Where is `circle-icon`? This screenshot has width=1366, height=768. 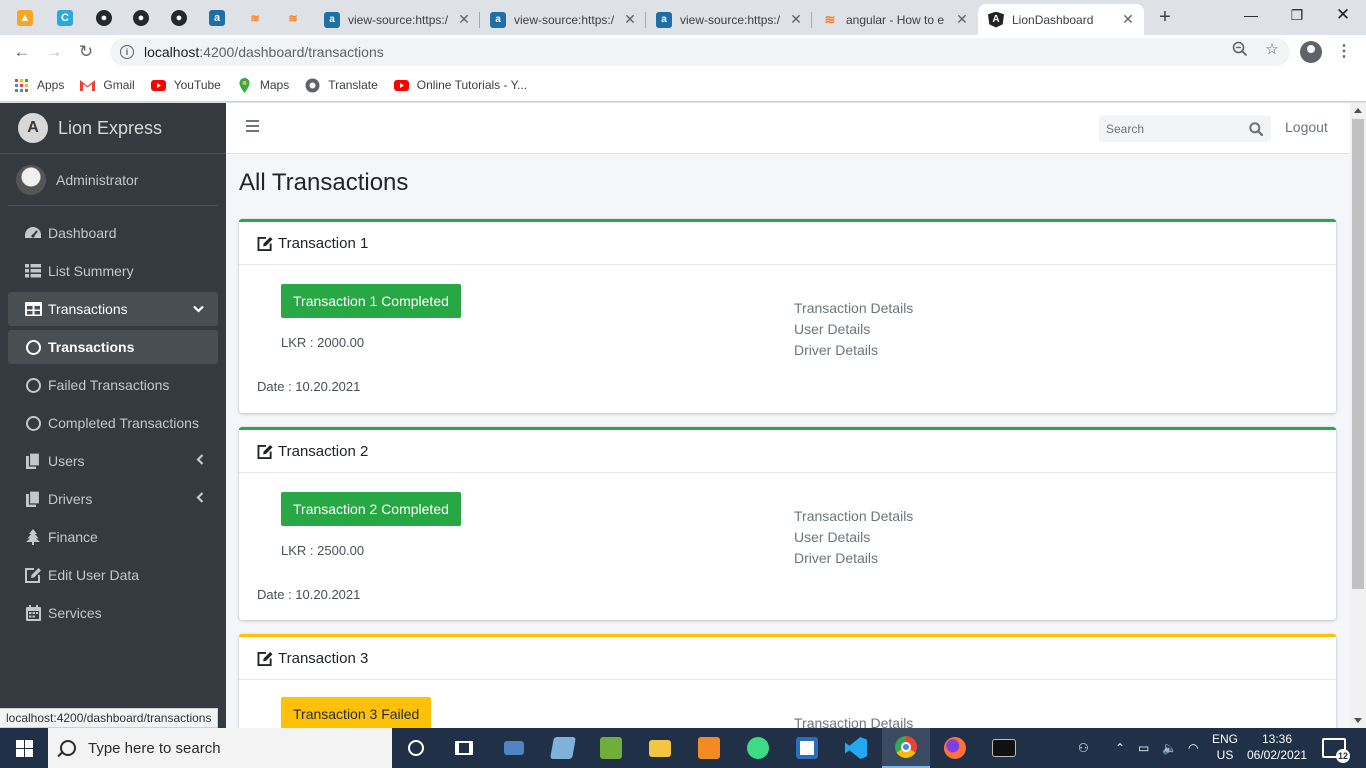
circle-icon is located at coordinates (33, 423).